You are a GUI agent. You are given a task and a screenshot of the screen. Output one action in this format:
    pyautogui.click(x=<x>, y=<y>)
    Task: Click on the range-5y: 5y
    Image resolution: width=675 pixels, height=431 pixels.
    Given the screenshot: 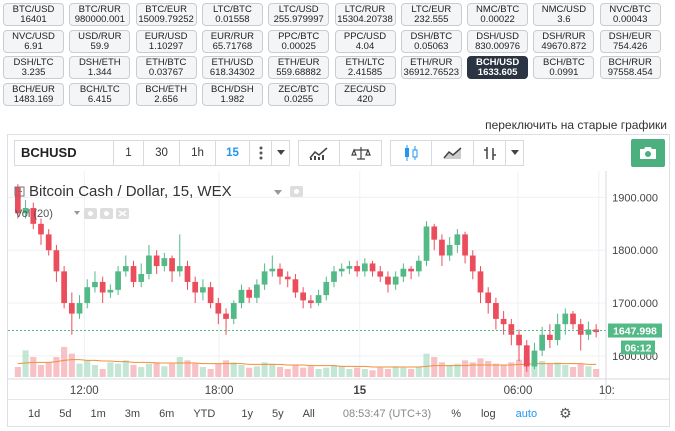 What is the action you would take?
    pyautogui.click(x=278, y=414)
    